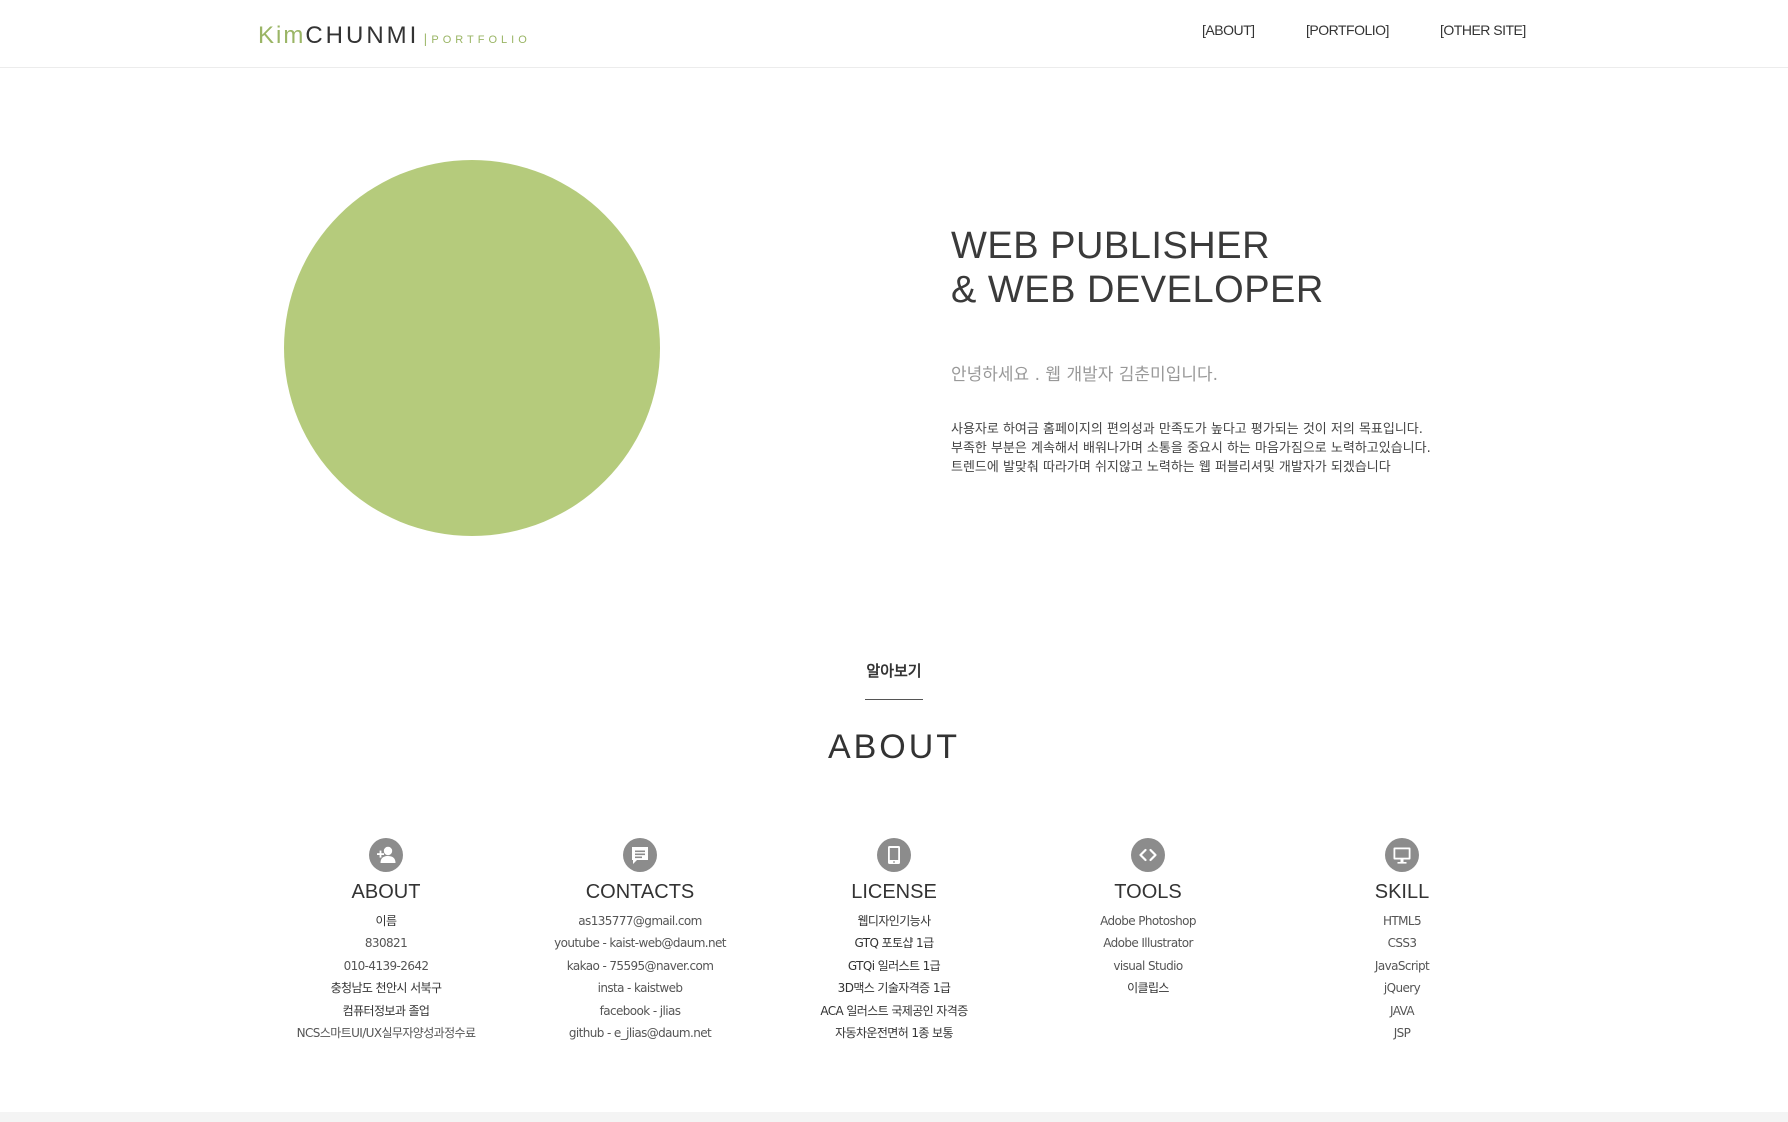  Describe the element at coordinates (386, 988) in the screenshot. I see `list-item: 충청남도 천안시 서북구` at that location.